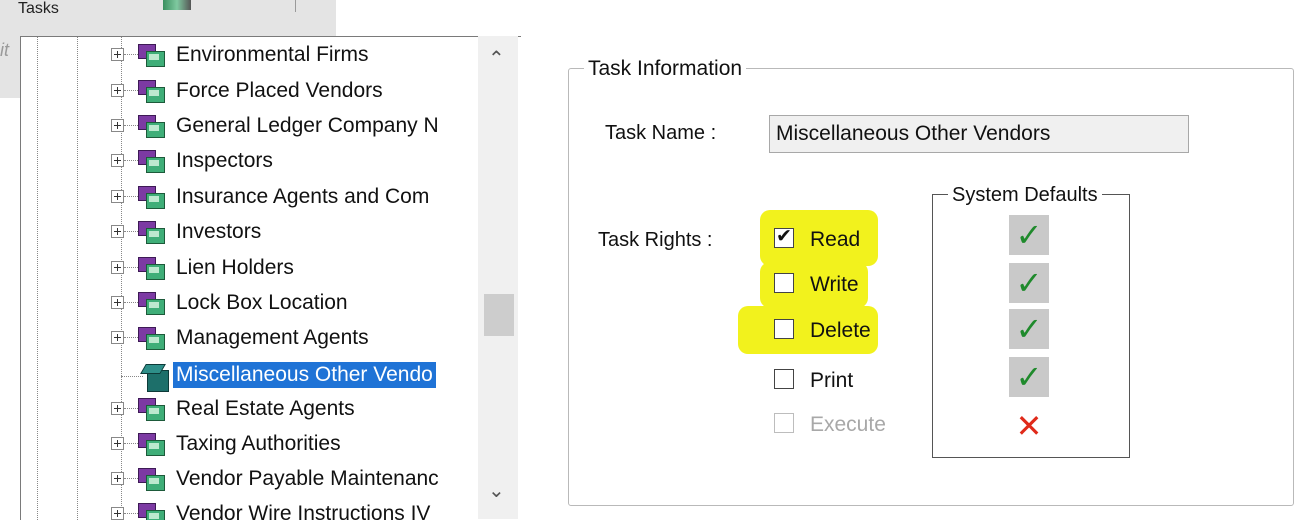 This screenshot has width=1306, height=520. I want to click on tree-item-label: Vendor Wire Instructions IV, so click(303, 511).